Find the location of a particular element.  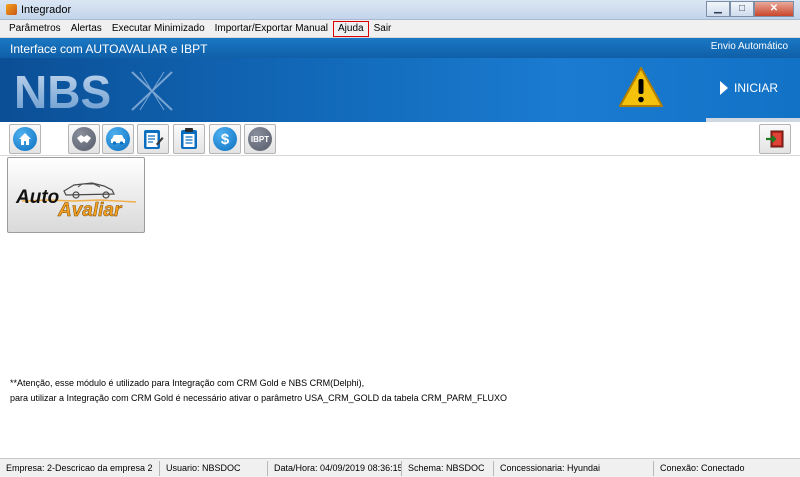

form-edit-icon is located at coordinates (154, 139).